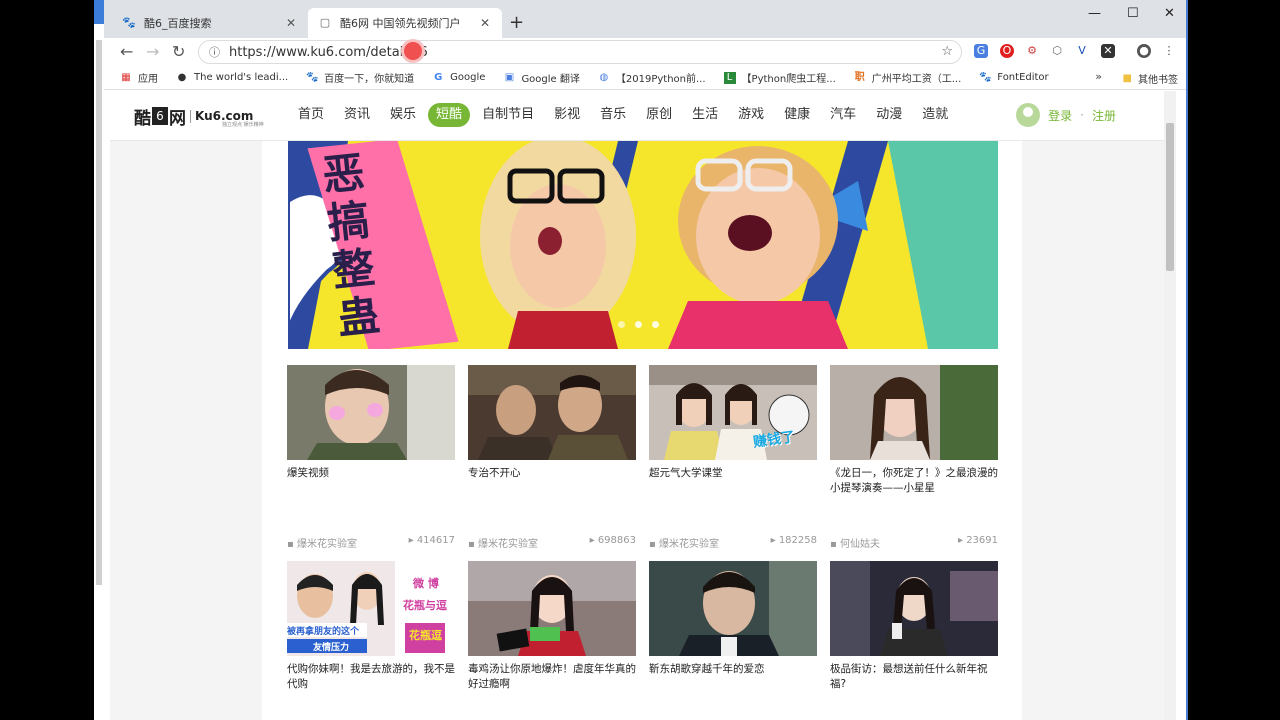 The width and height of the screenshot is (1280, 720). I want to click on reload-button: ↻, so click(178, 51).